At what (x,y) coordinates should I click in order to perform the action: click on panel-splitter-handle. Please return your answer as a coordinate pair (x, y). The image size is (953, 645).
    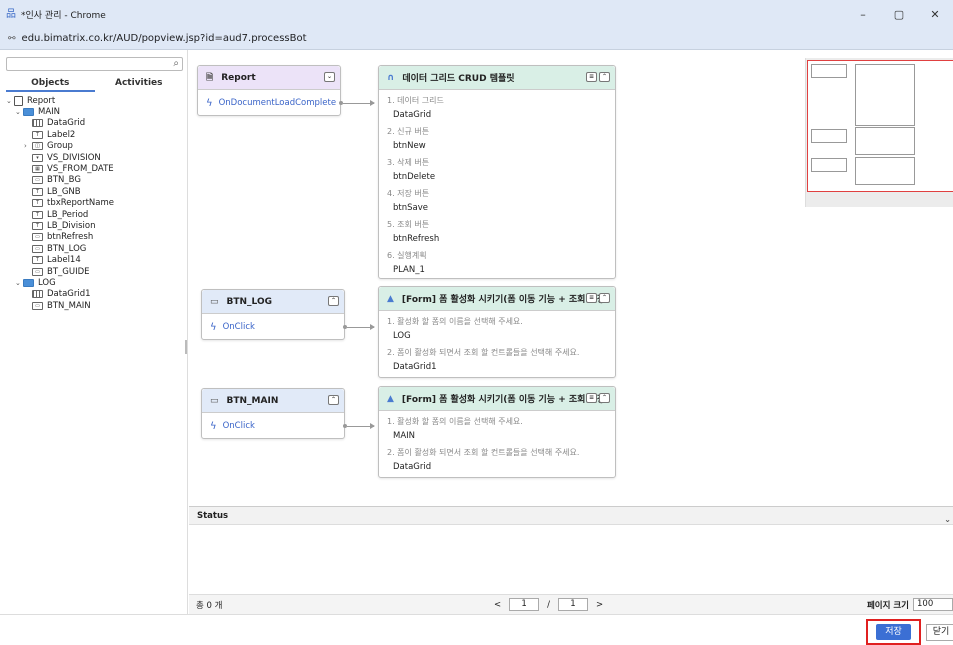
    Looking at the image, I should click on (186, 347).